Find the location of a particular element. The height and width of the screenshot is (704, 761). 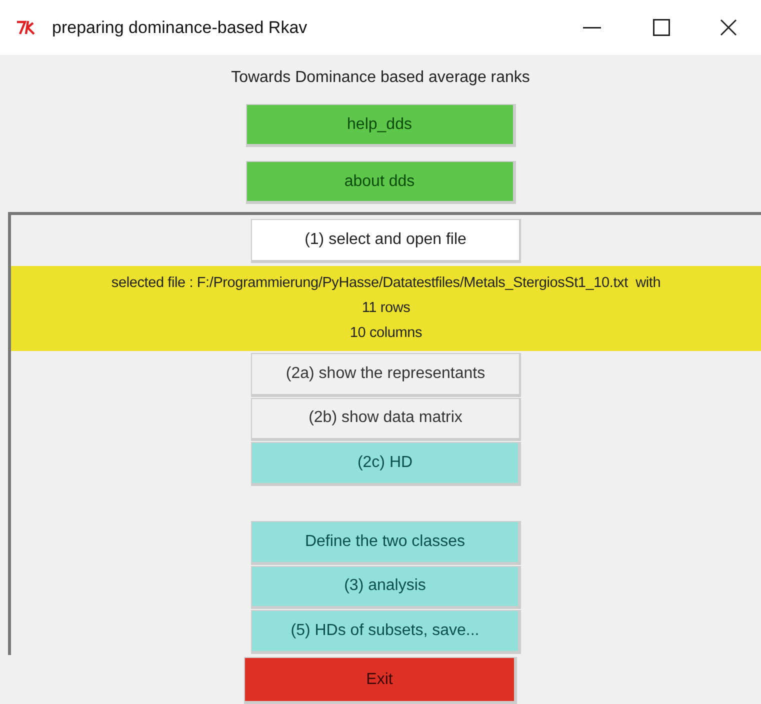

heading-text: Towards Dominance based average ranks is located at coordinates (380, 78).